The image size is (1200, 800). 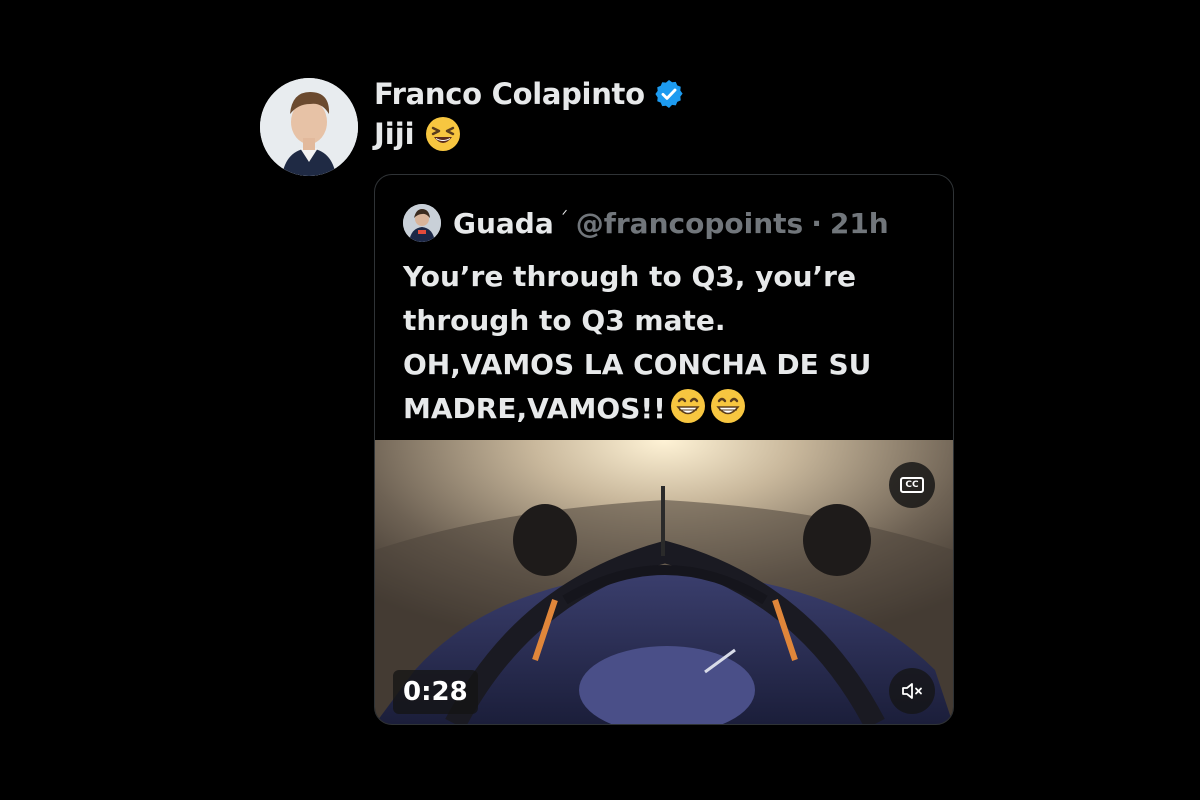 I want to click on author-row: Franco Colapinto, so click(x=529, y=94).